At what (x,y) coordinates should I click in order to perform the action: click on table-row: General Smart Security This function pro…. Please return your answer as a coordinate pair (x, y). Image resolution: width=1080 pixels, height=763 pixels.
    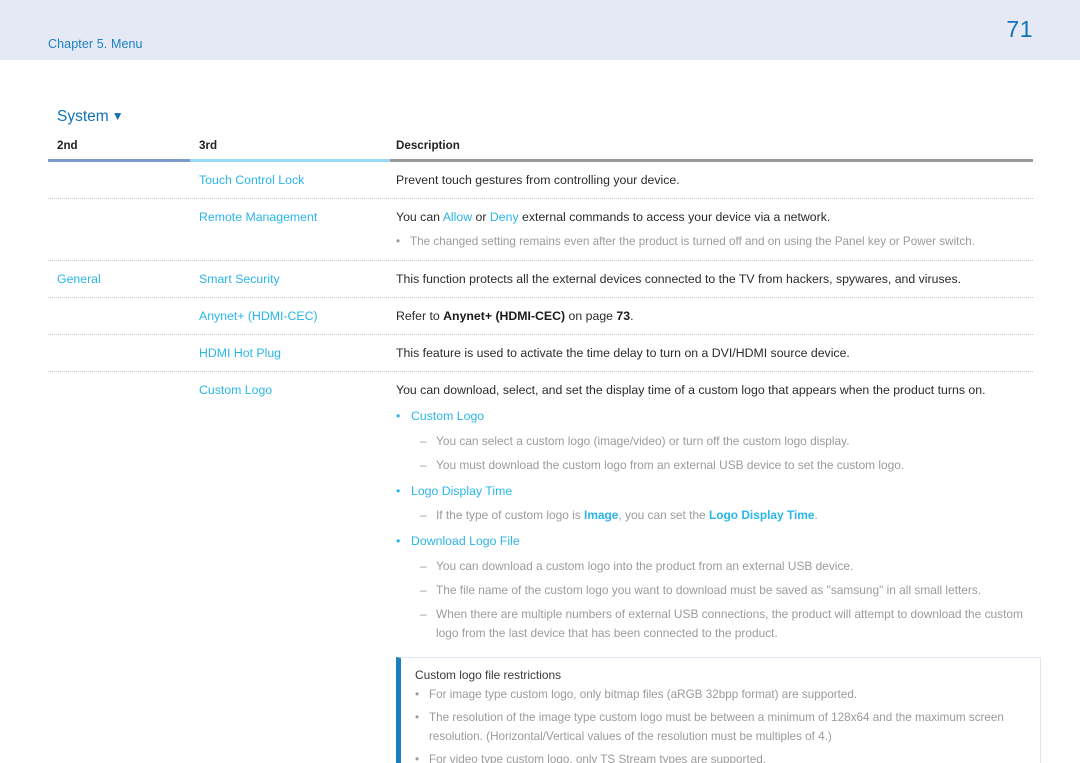
    Looking at the image, I should click on (540, 279).